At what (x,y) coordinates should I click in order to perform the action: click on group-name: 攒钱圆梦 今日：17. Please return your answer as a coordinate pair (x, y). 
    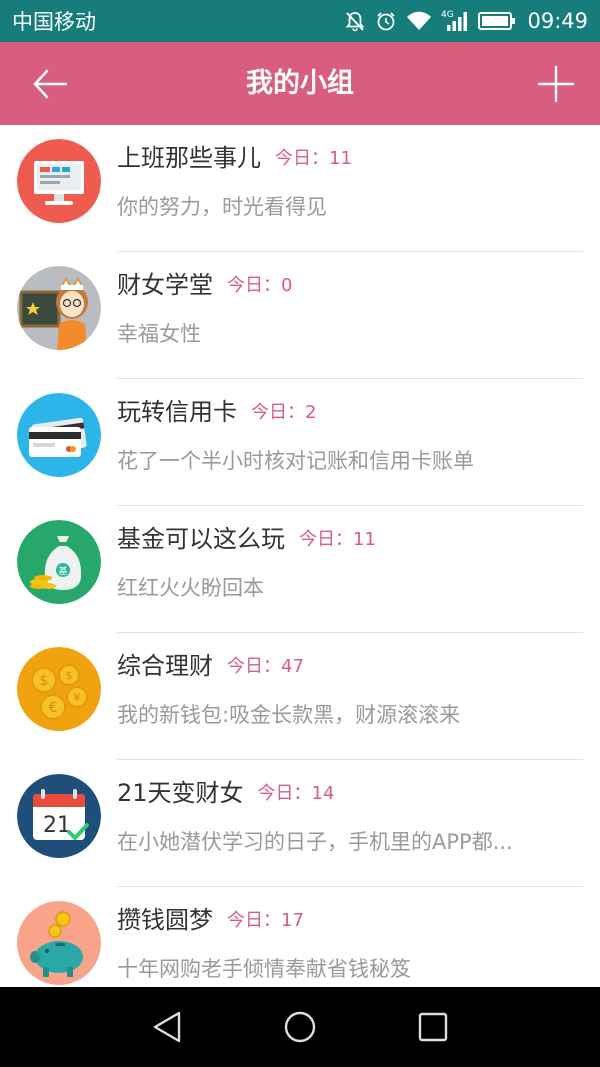
    Looking at the image, I should click on (210, 920).